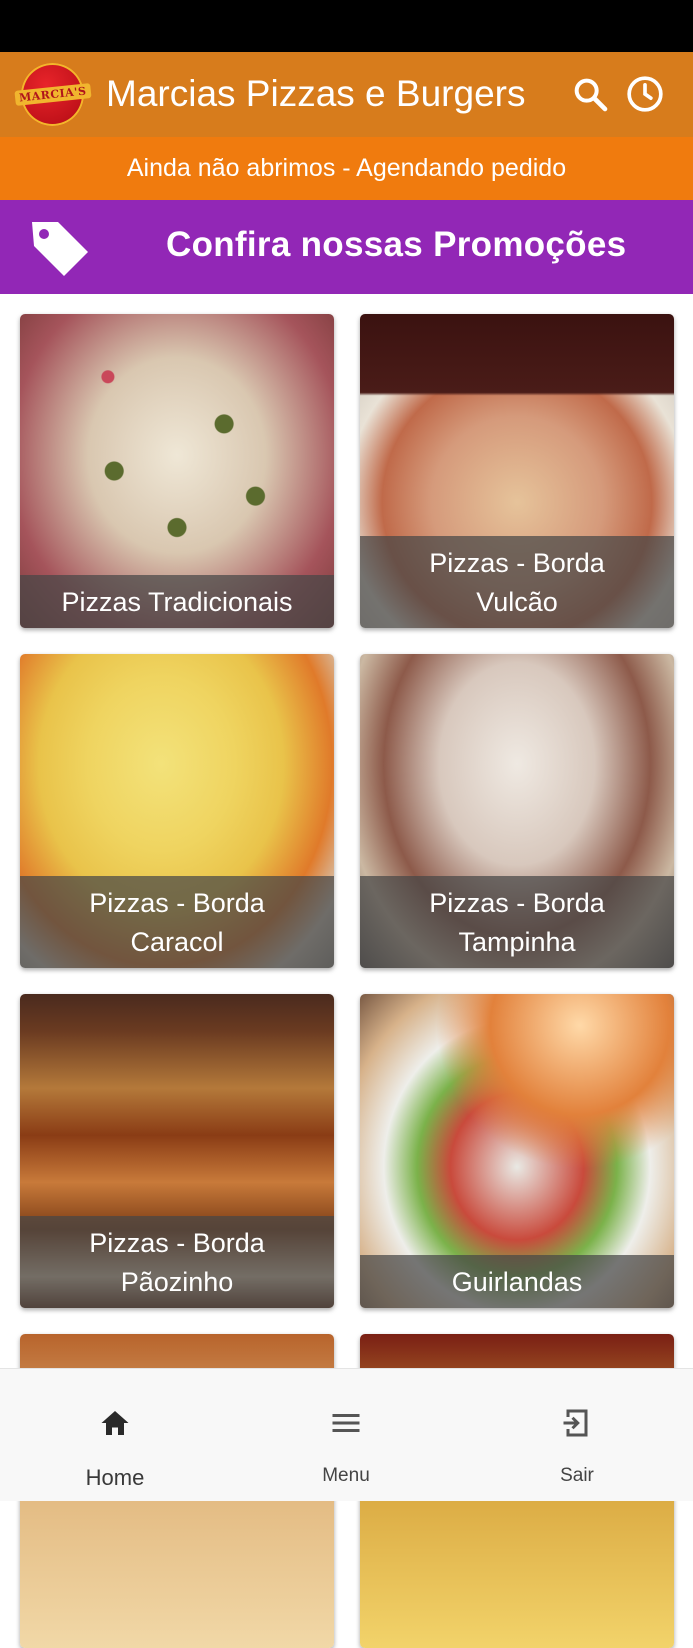 The image size is (693, 1648). I want to click on app-bar: MARCIA'S Marcias Pizzas e Burgers, so click(346, 94).